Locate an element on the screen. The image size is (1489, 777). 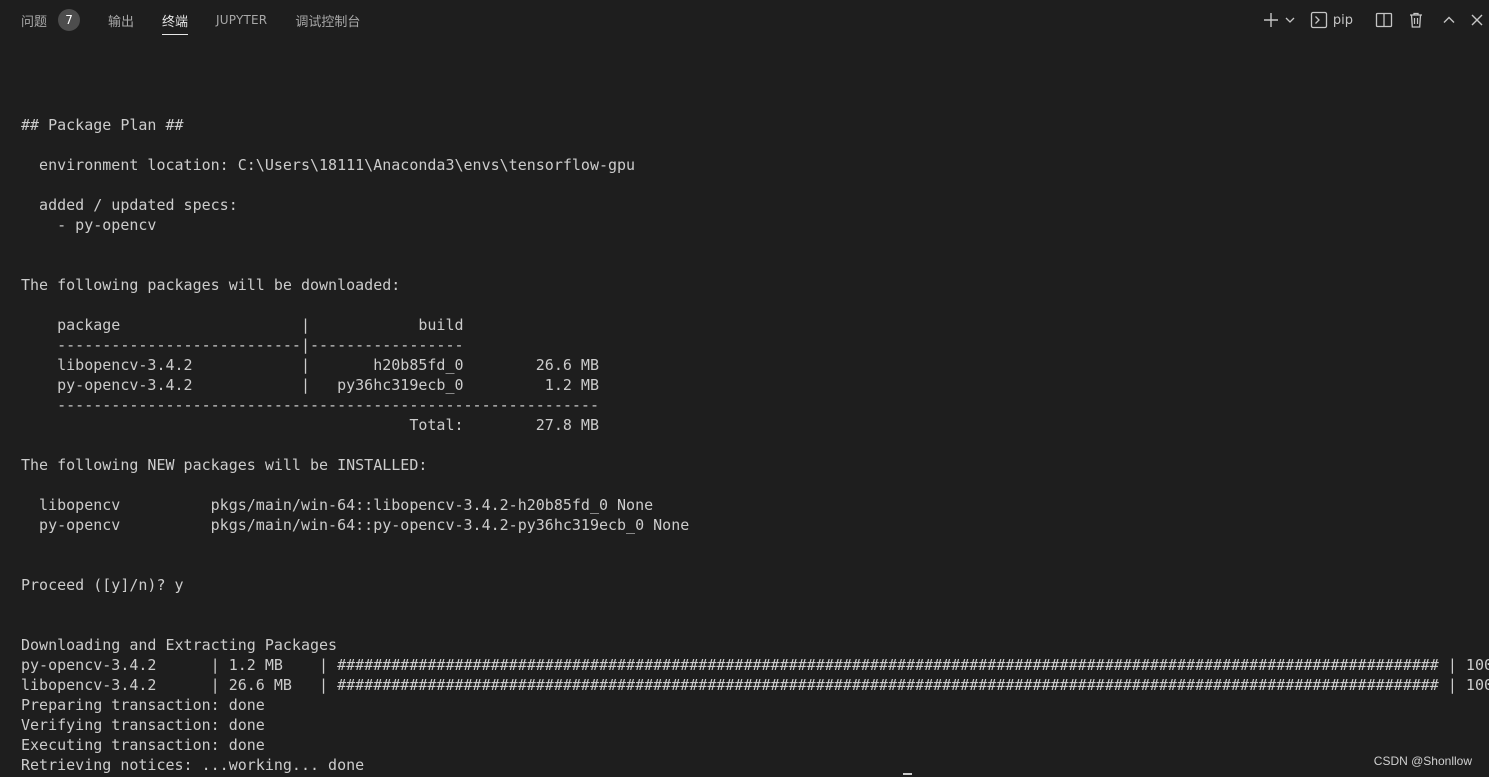
terminal-line: Downloading and Extracting Packages is located at coordinates (179, 645).